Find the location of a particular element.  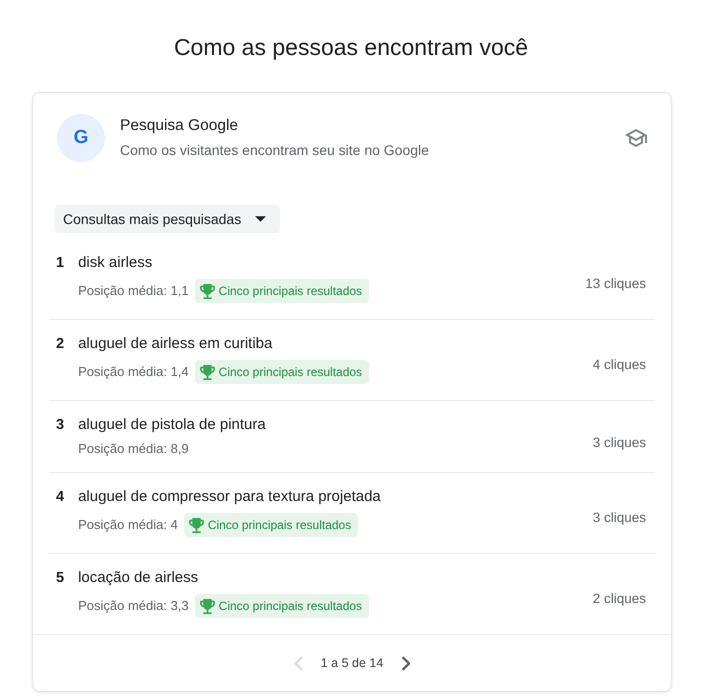

query-text: aluguel de pistola de pintura is located at coordinates (172, 425).